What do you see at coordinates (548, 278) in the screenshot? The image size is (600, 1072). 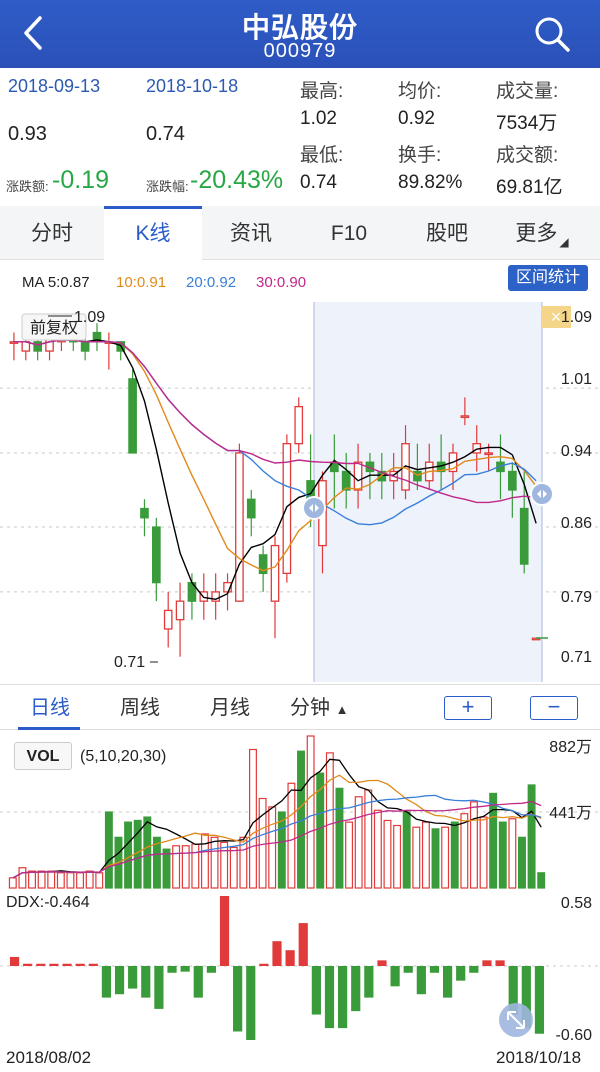 I see `range-stats-button: 区间统计` at bounding box center [548, 278].